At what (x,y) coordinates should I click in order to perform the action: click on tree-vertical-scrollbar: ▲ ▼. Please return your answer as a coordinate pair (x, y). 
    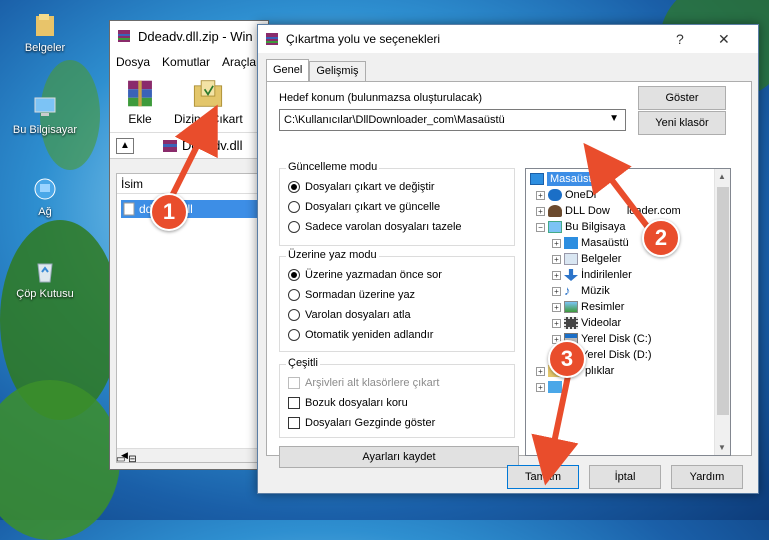
    Looking at the image, I should click on (722, 312).